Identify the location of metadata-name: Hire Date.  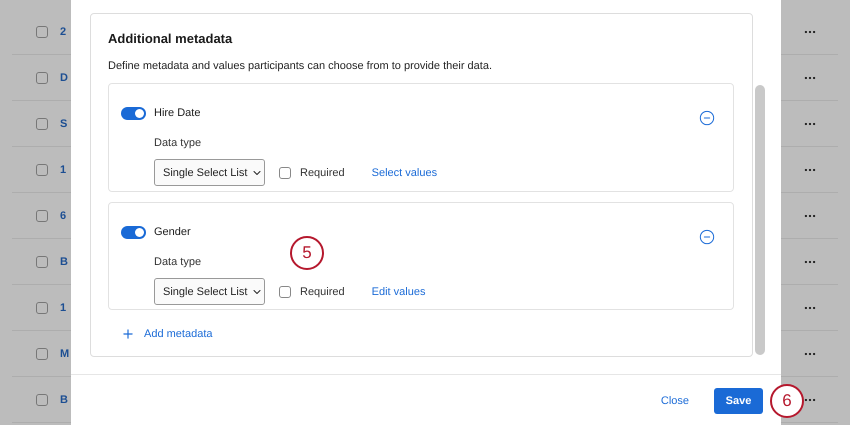
(178, 113).